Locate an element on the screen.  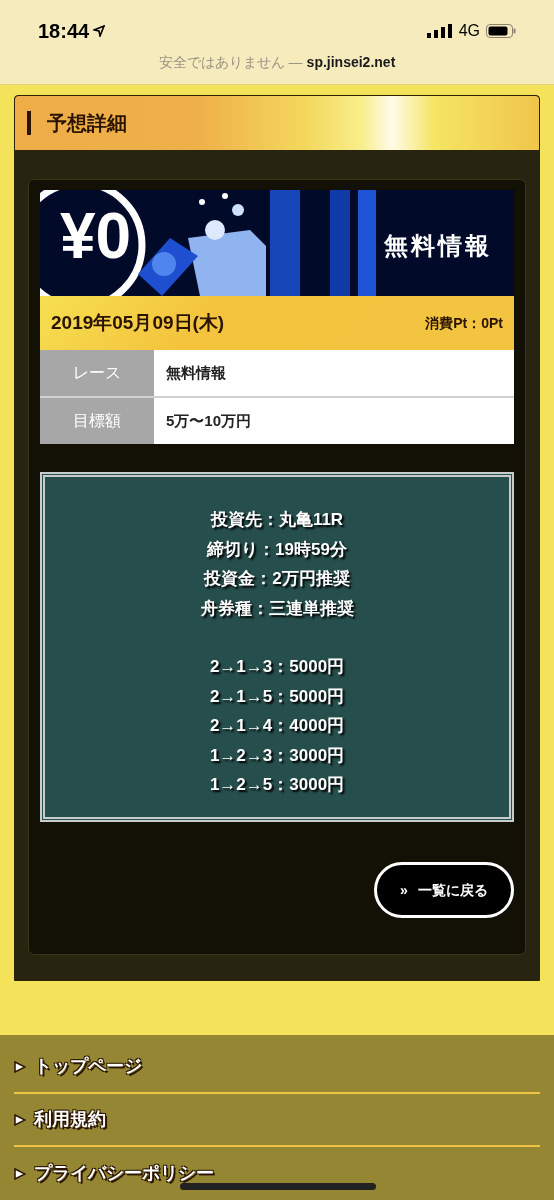
back-to-list-button: » 一覧に戻る is located at coordinates (444, 890).